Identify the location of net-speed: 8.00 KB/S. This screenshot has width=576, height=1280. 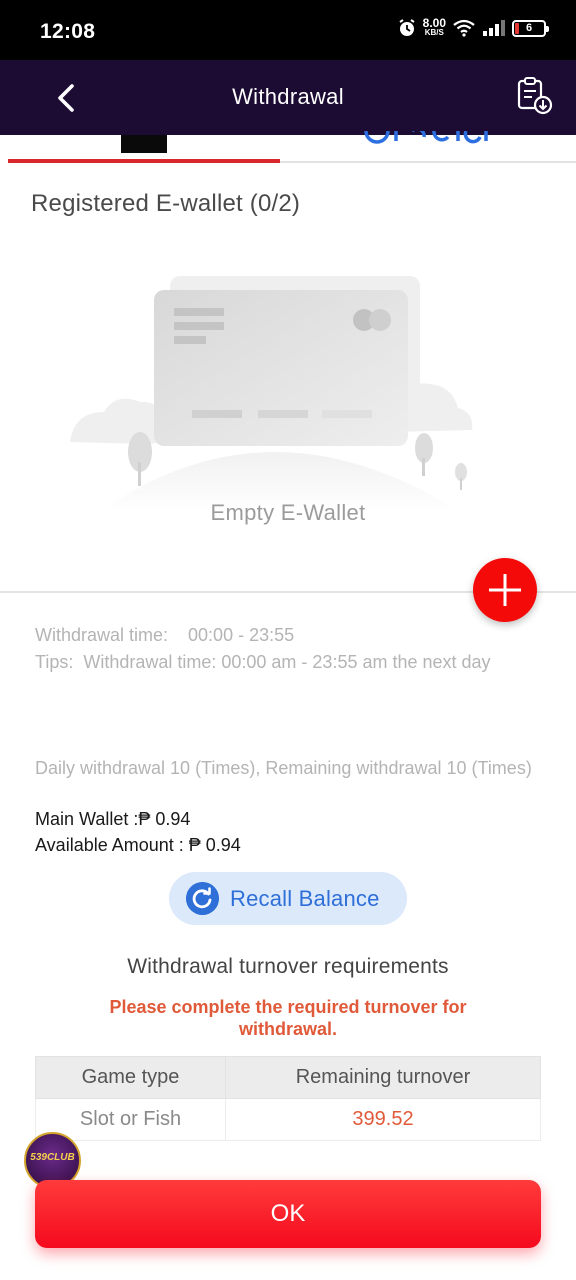
(434, 26).